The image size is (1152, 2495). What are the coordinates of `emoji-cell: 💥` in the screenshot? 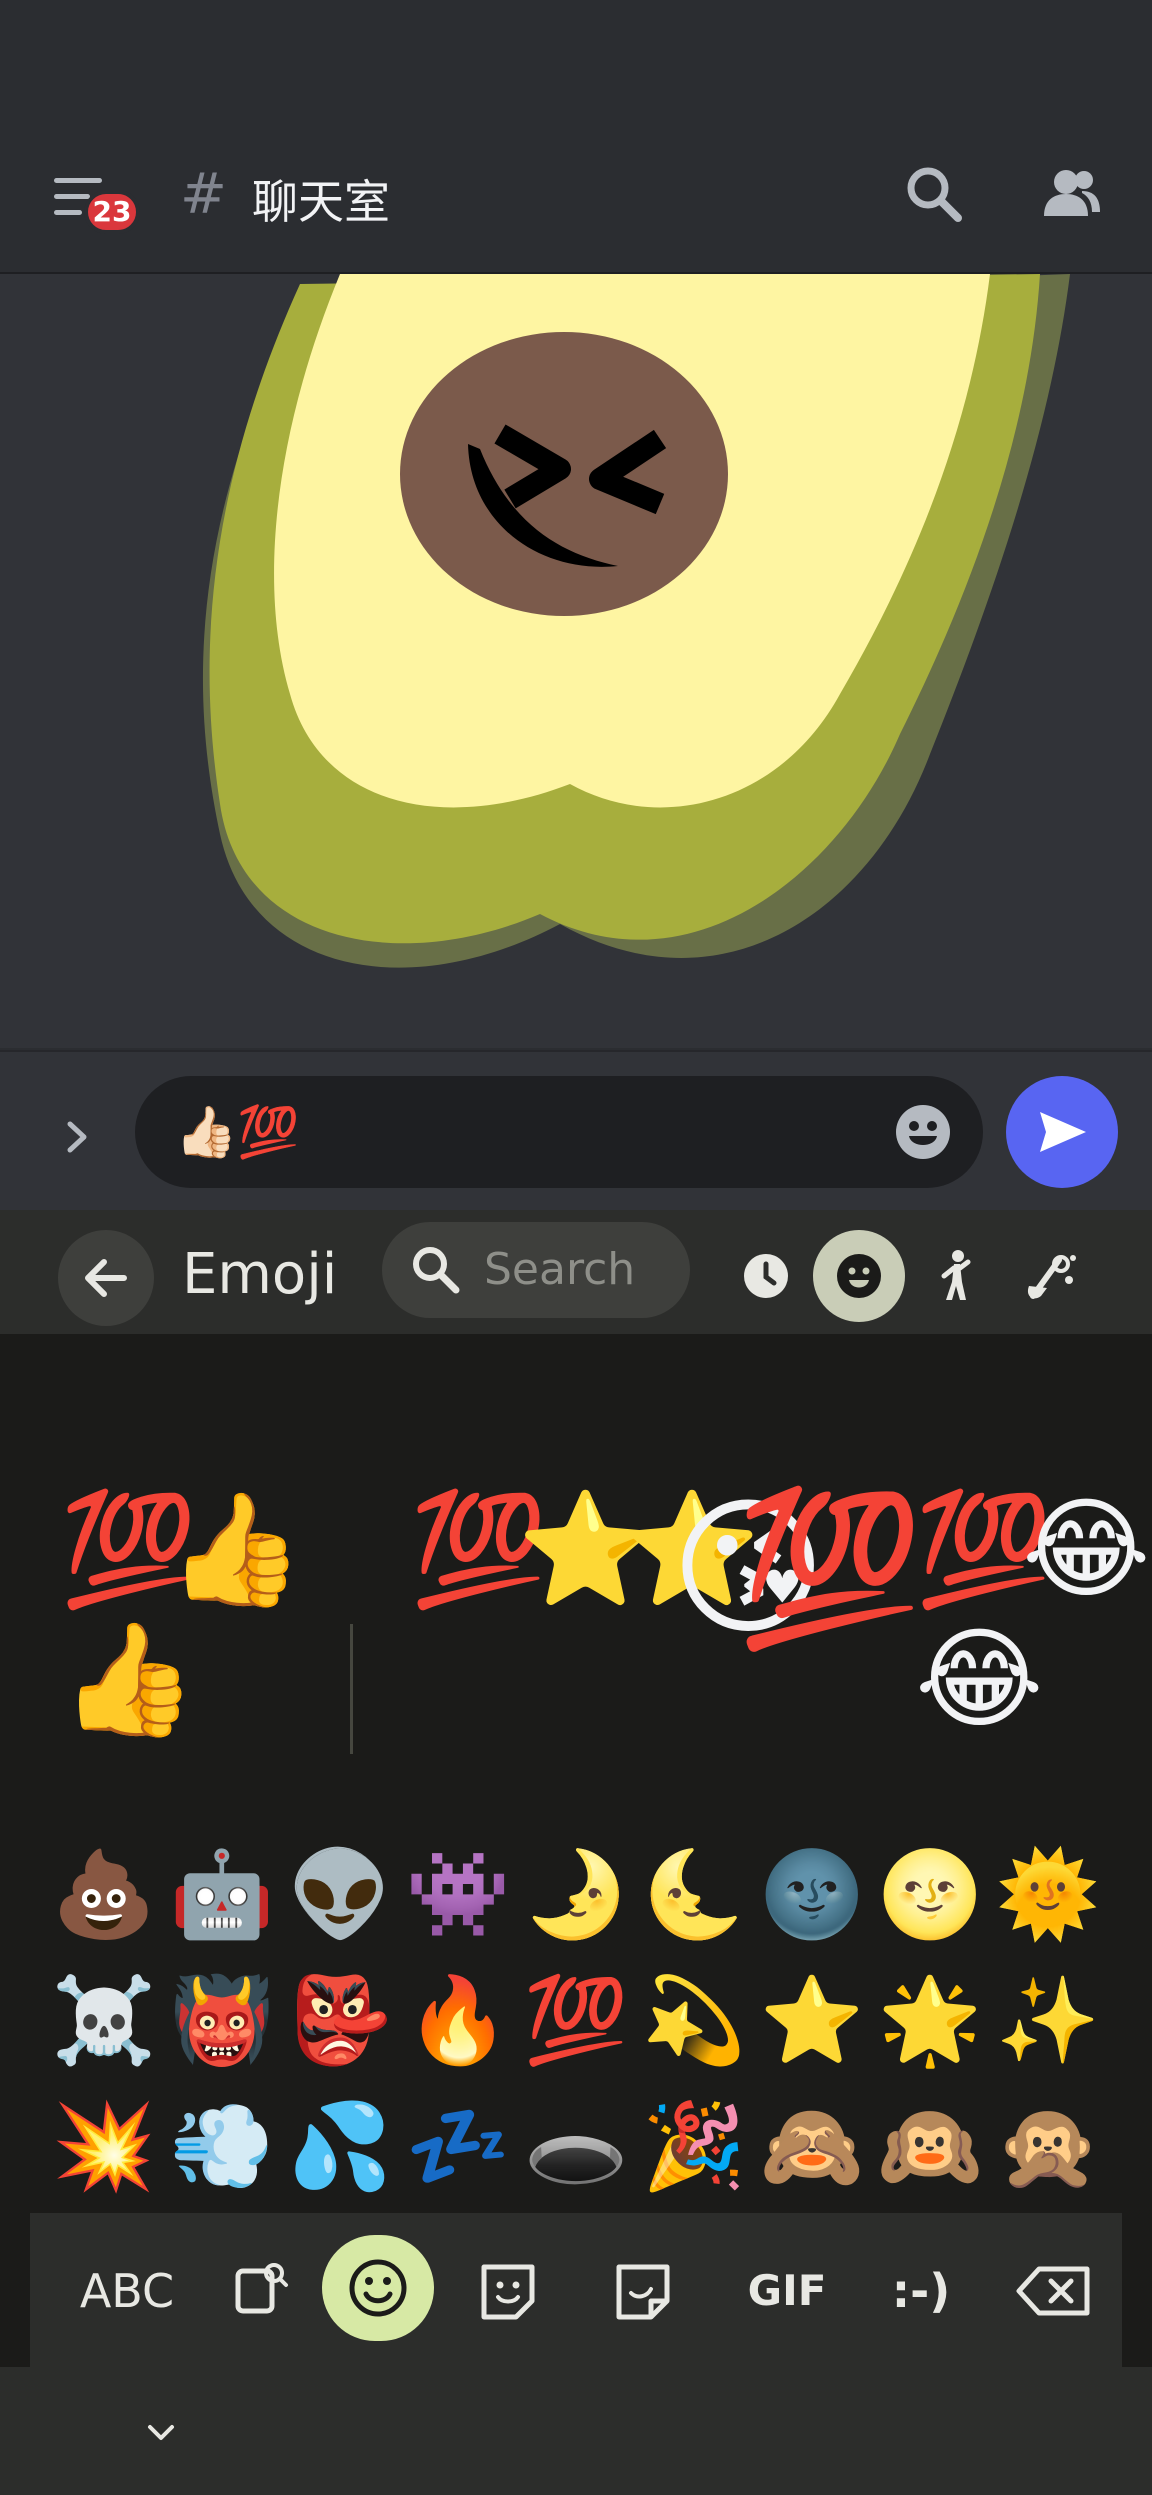 It's located at (104, 2146).